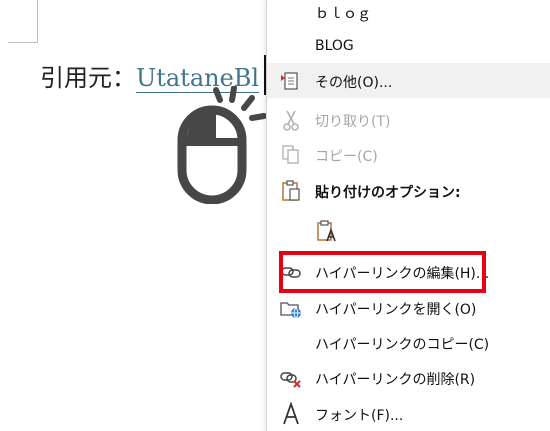 Image resolution: width=550 pixels, height=431 pixels. Describe the element at coordinates (408, 230) in the screenshot. I see `paste-option-keep-text-only` at that location.